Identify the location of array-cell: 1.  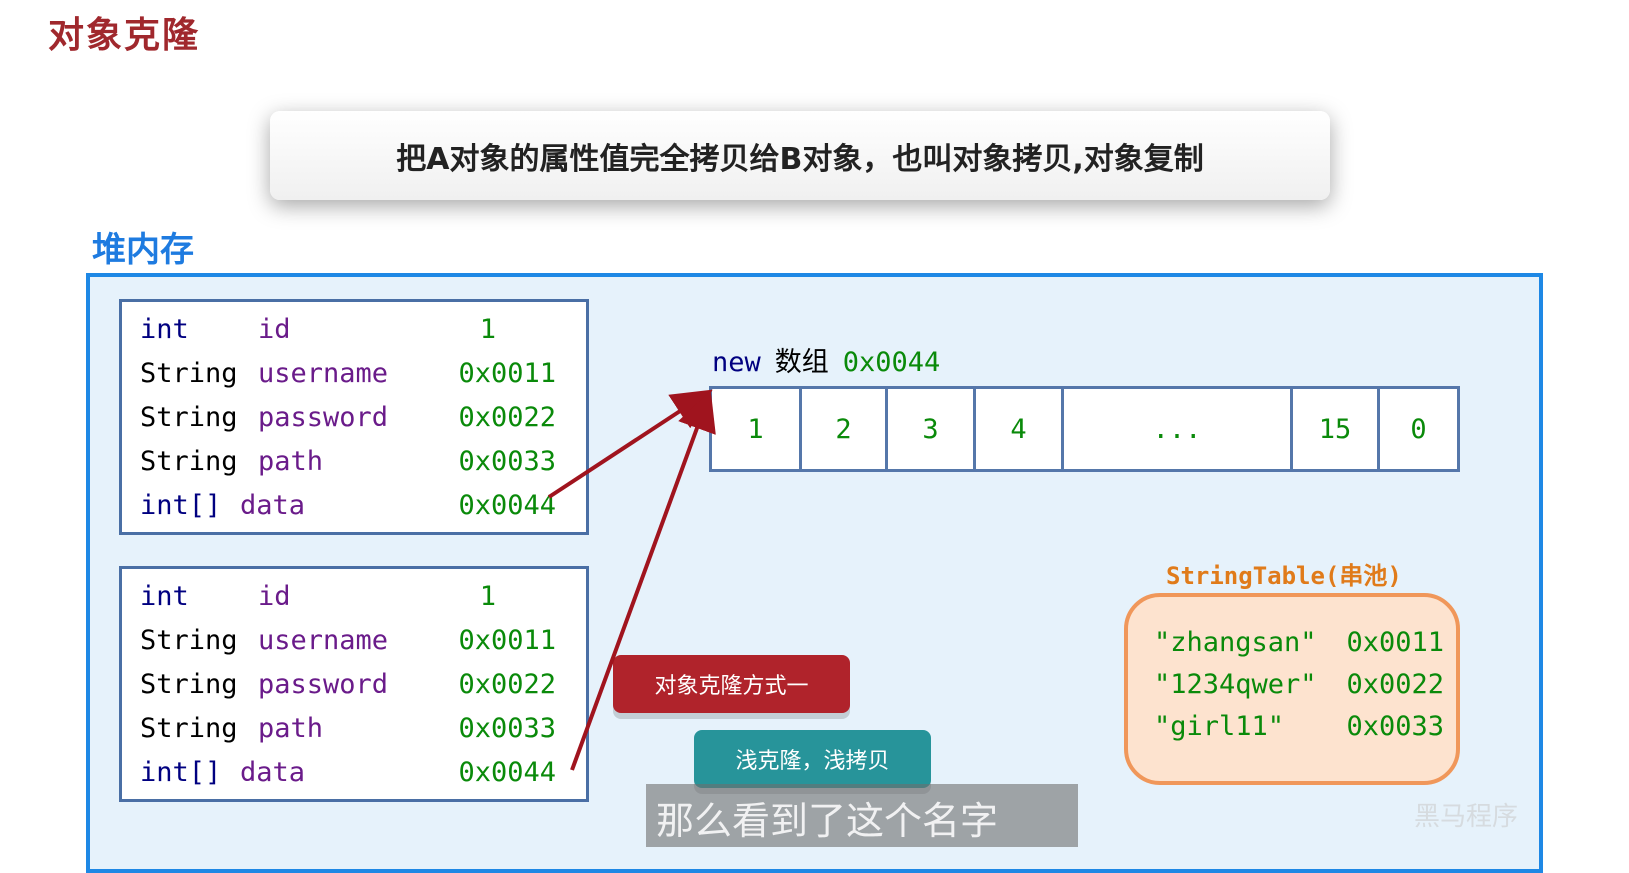
(757, 429).